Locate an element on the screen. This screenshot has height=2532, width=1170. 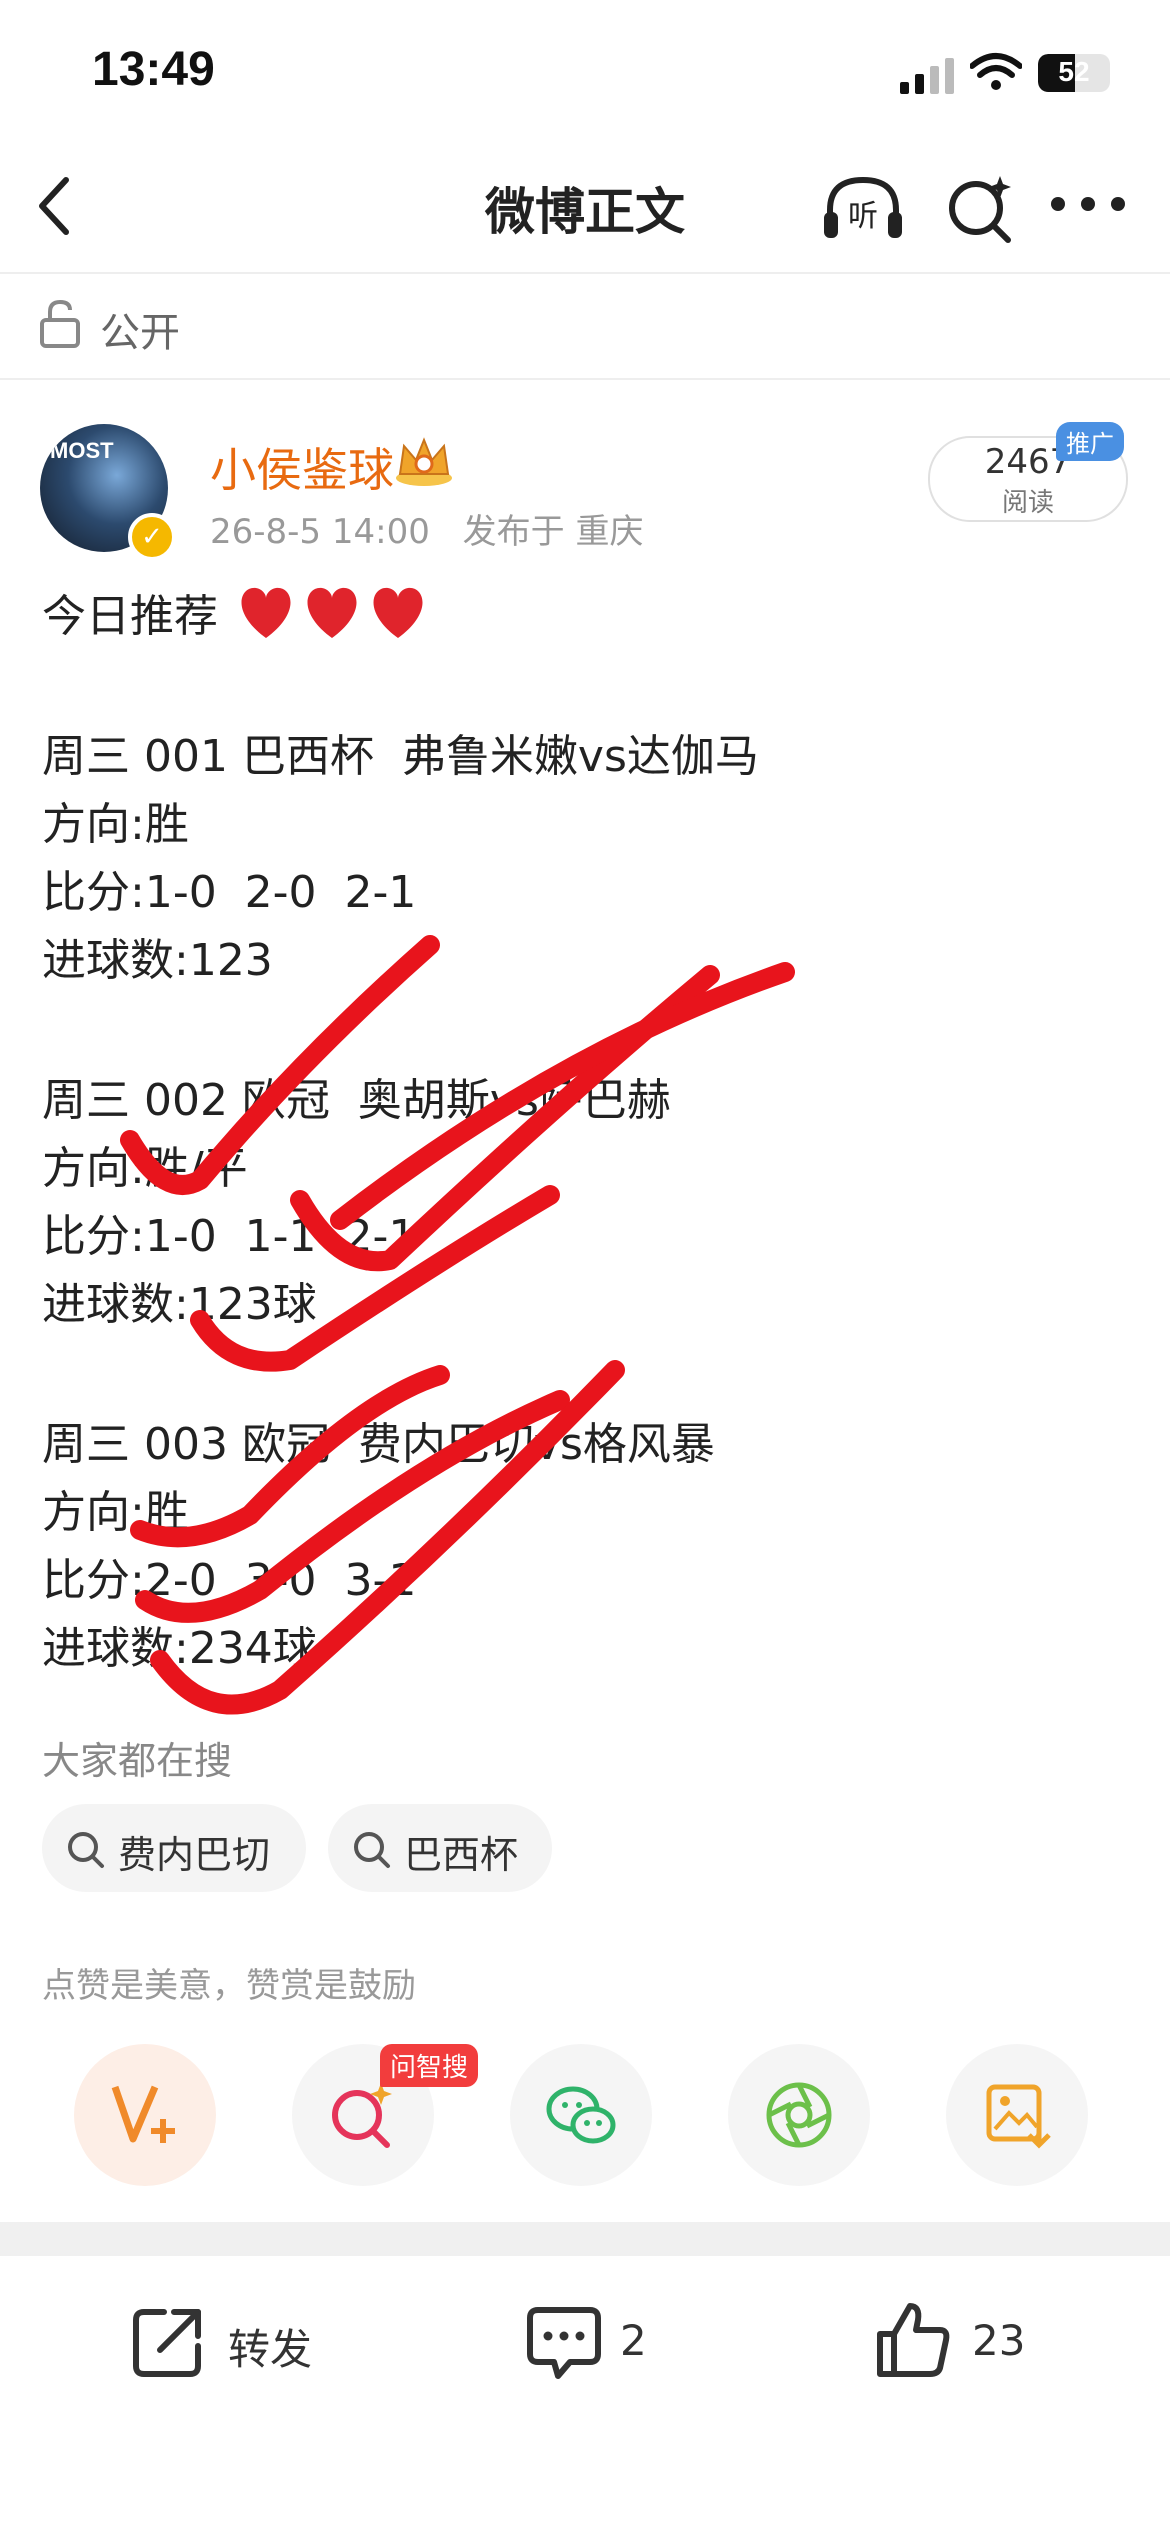
battery-level: 52 is located at coordinates (1074, 71).